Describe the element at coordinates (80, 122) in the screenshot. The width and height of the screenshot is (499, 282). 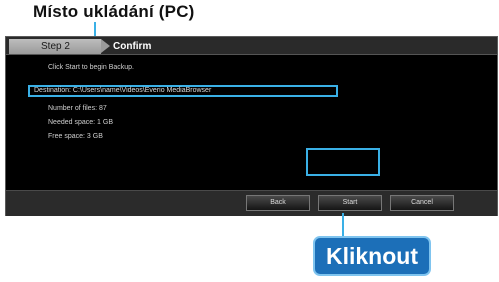
I see `needed-space-text: Needed space: 1 GB` at that location.